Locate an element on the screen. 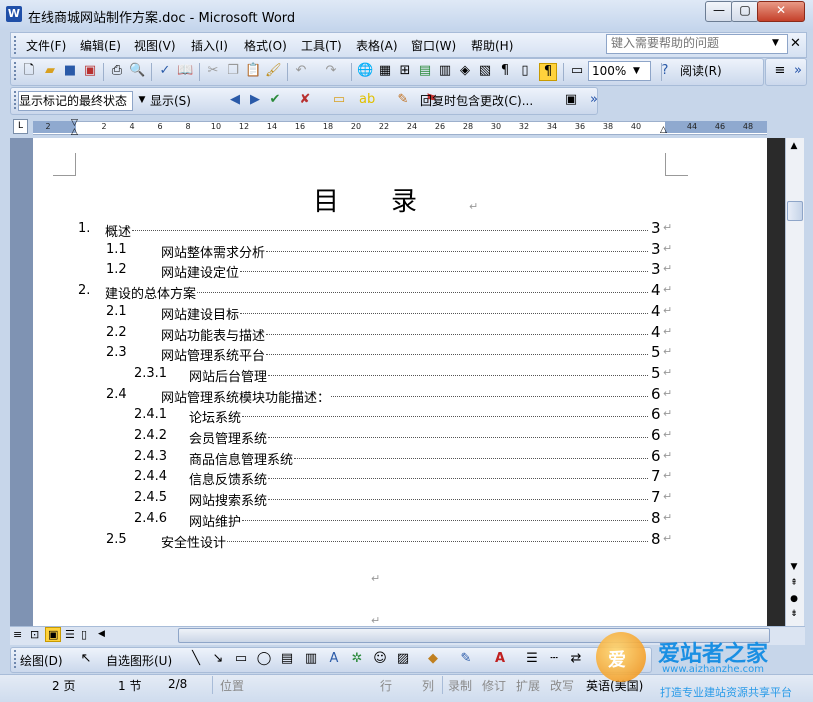 Image resolution: width=813 pixels, height=702 pixels. reviewing-pane-icon: ▣ is located at coordinates (571, 100).